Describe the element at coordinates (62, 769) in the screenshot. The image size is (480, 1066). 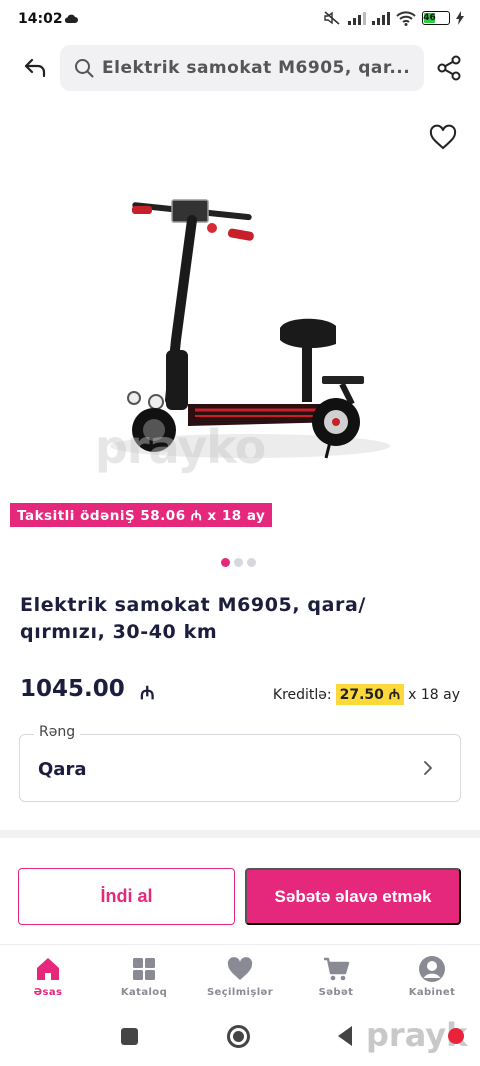
I see `color-select-value: Qara` at that location.